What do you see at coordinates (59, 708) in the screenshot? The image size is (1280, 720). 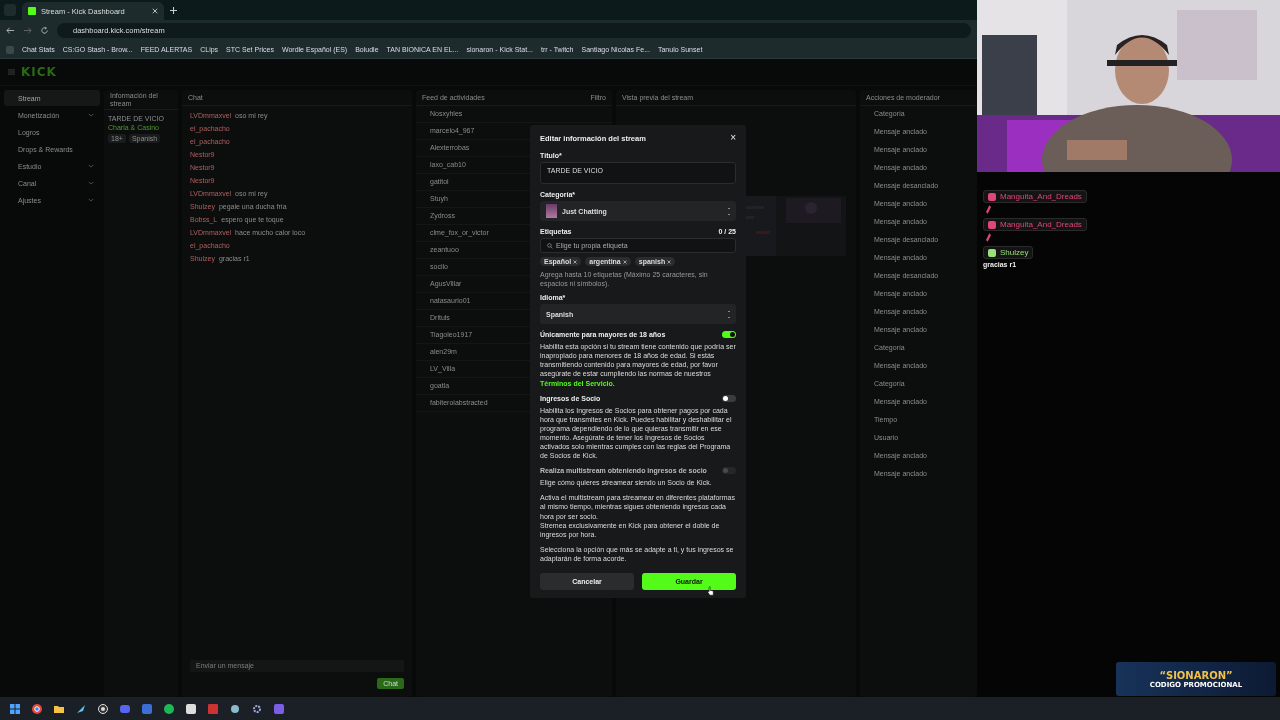 I see `folder-icon` at bounding box center [59, 708].